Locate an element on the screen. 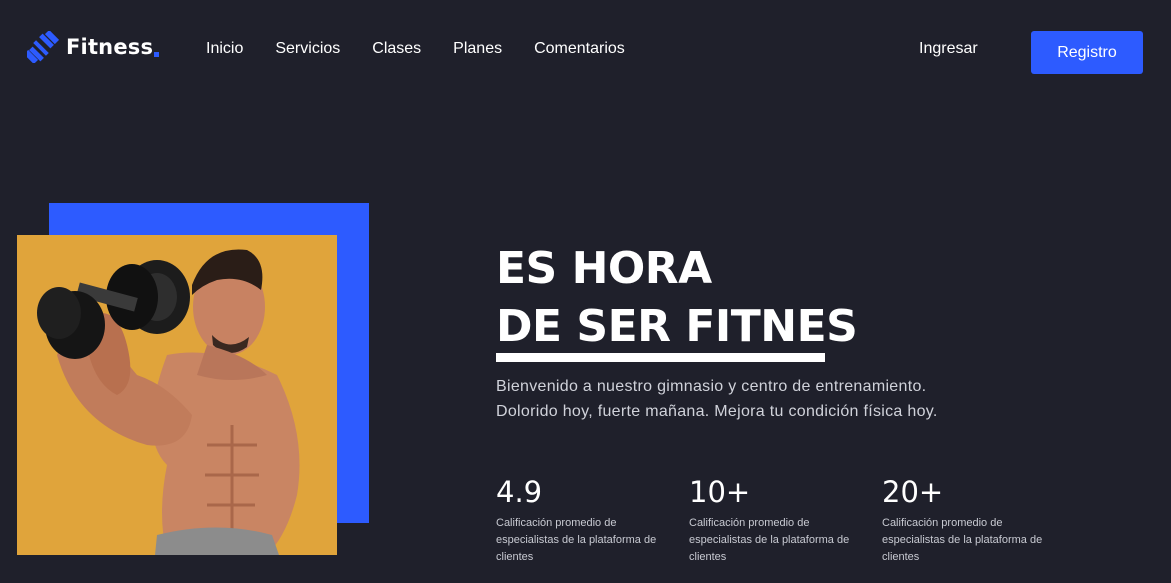 The image size is (1171, 583). nav-item-inicio: Inicio is located at coordinates (224, 49).